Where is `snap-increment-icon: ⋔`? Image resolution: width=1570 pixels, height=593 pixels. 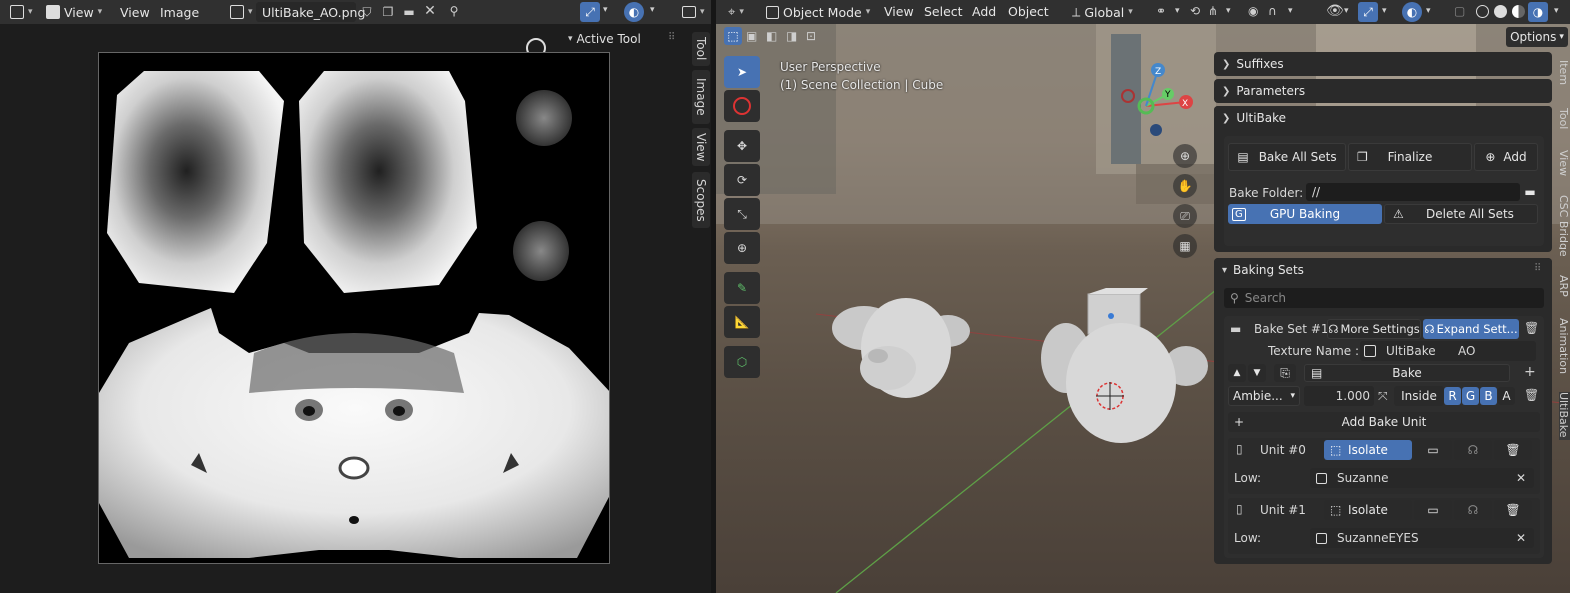 snap-increment-icon: ⋔ is located at coordinates (1213, 11).